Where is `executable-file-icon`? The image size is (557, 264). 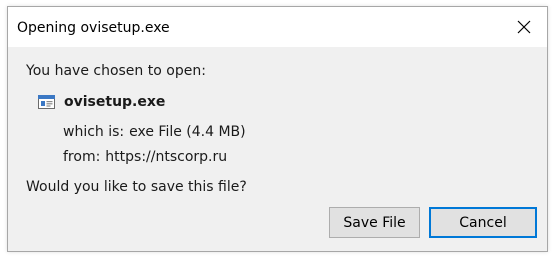
executable-file-icon is located at coordinates (46, 102).